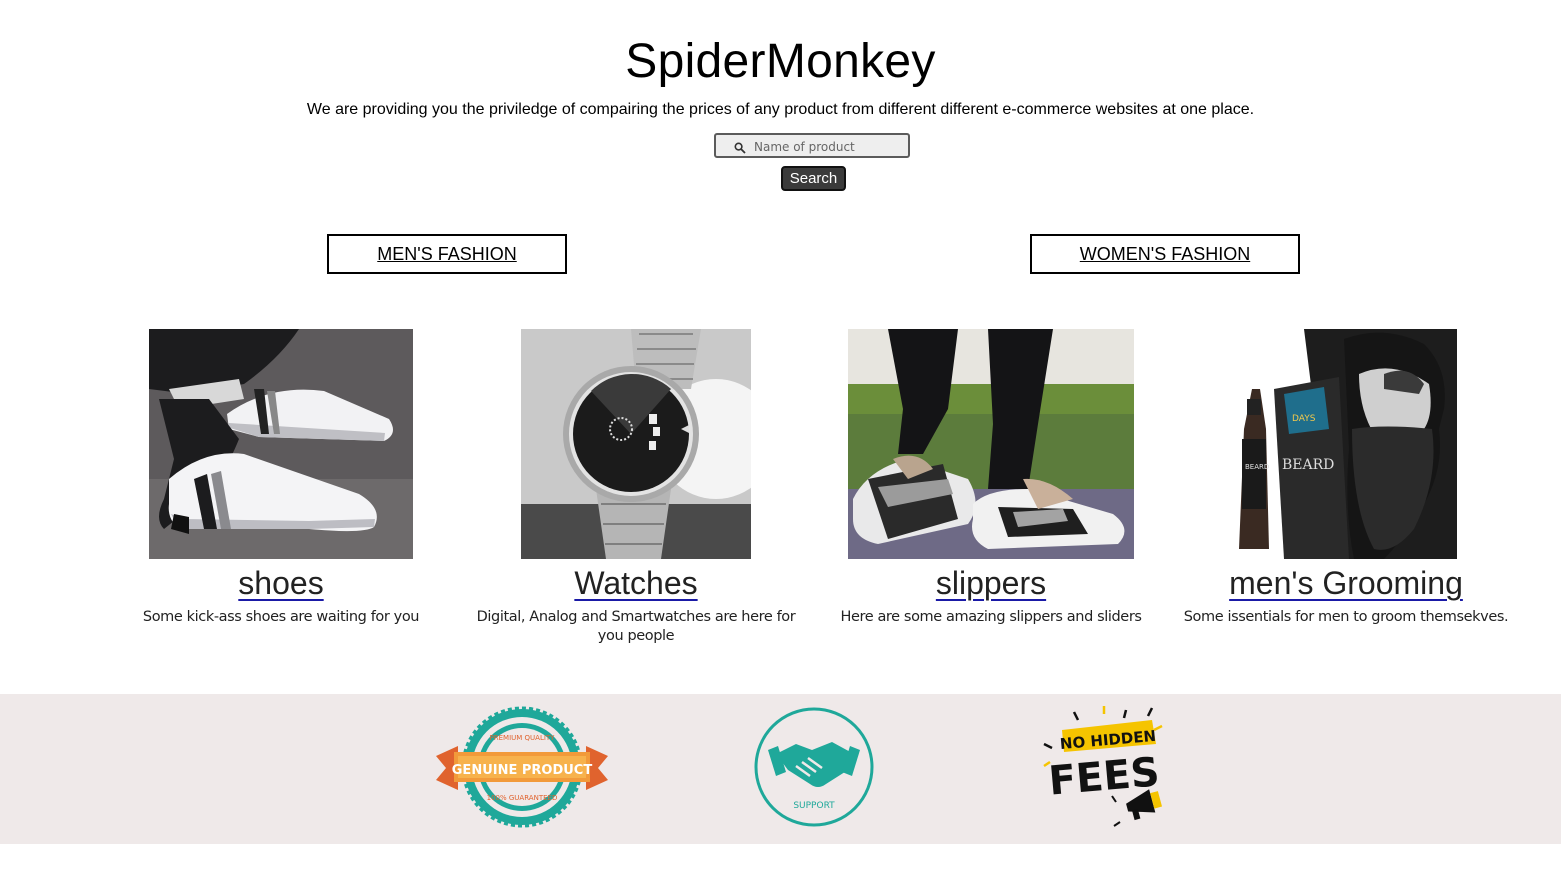 The width and height of the screenshot is (1561, 872). I want to click on guaranteed-text: 100% GUARANTEED, so click(522, 798).